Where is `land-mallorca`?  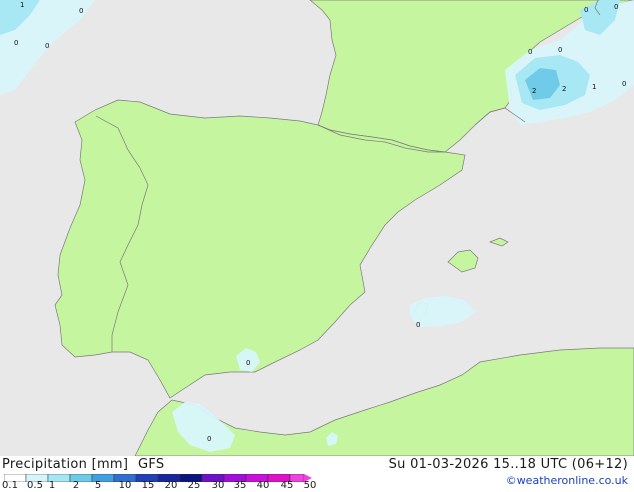 land-mallorca is located at coordinates (463, 261).